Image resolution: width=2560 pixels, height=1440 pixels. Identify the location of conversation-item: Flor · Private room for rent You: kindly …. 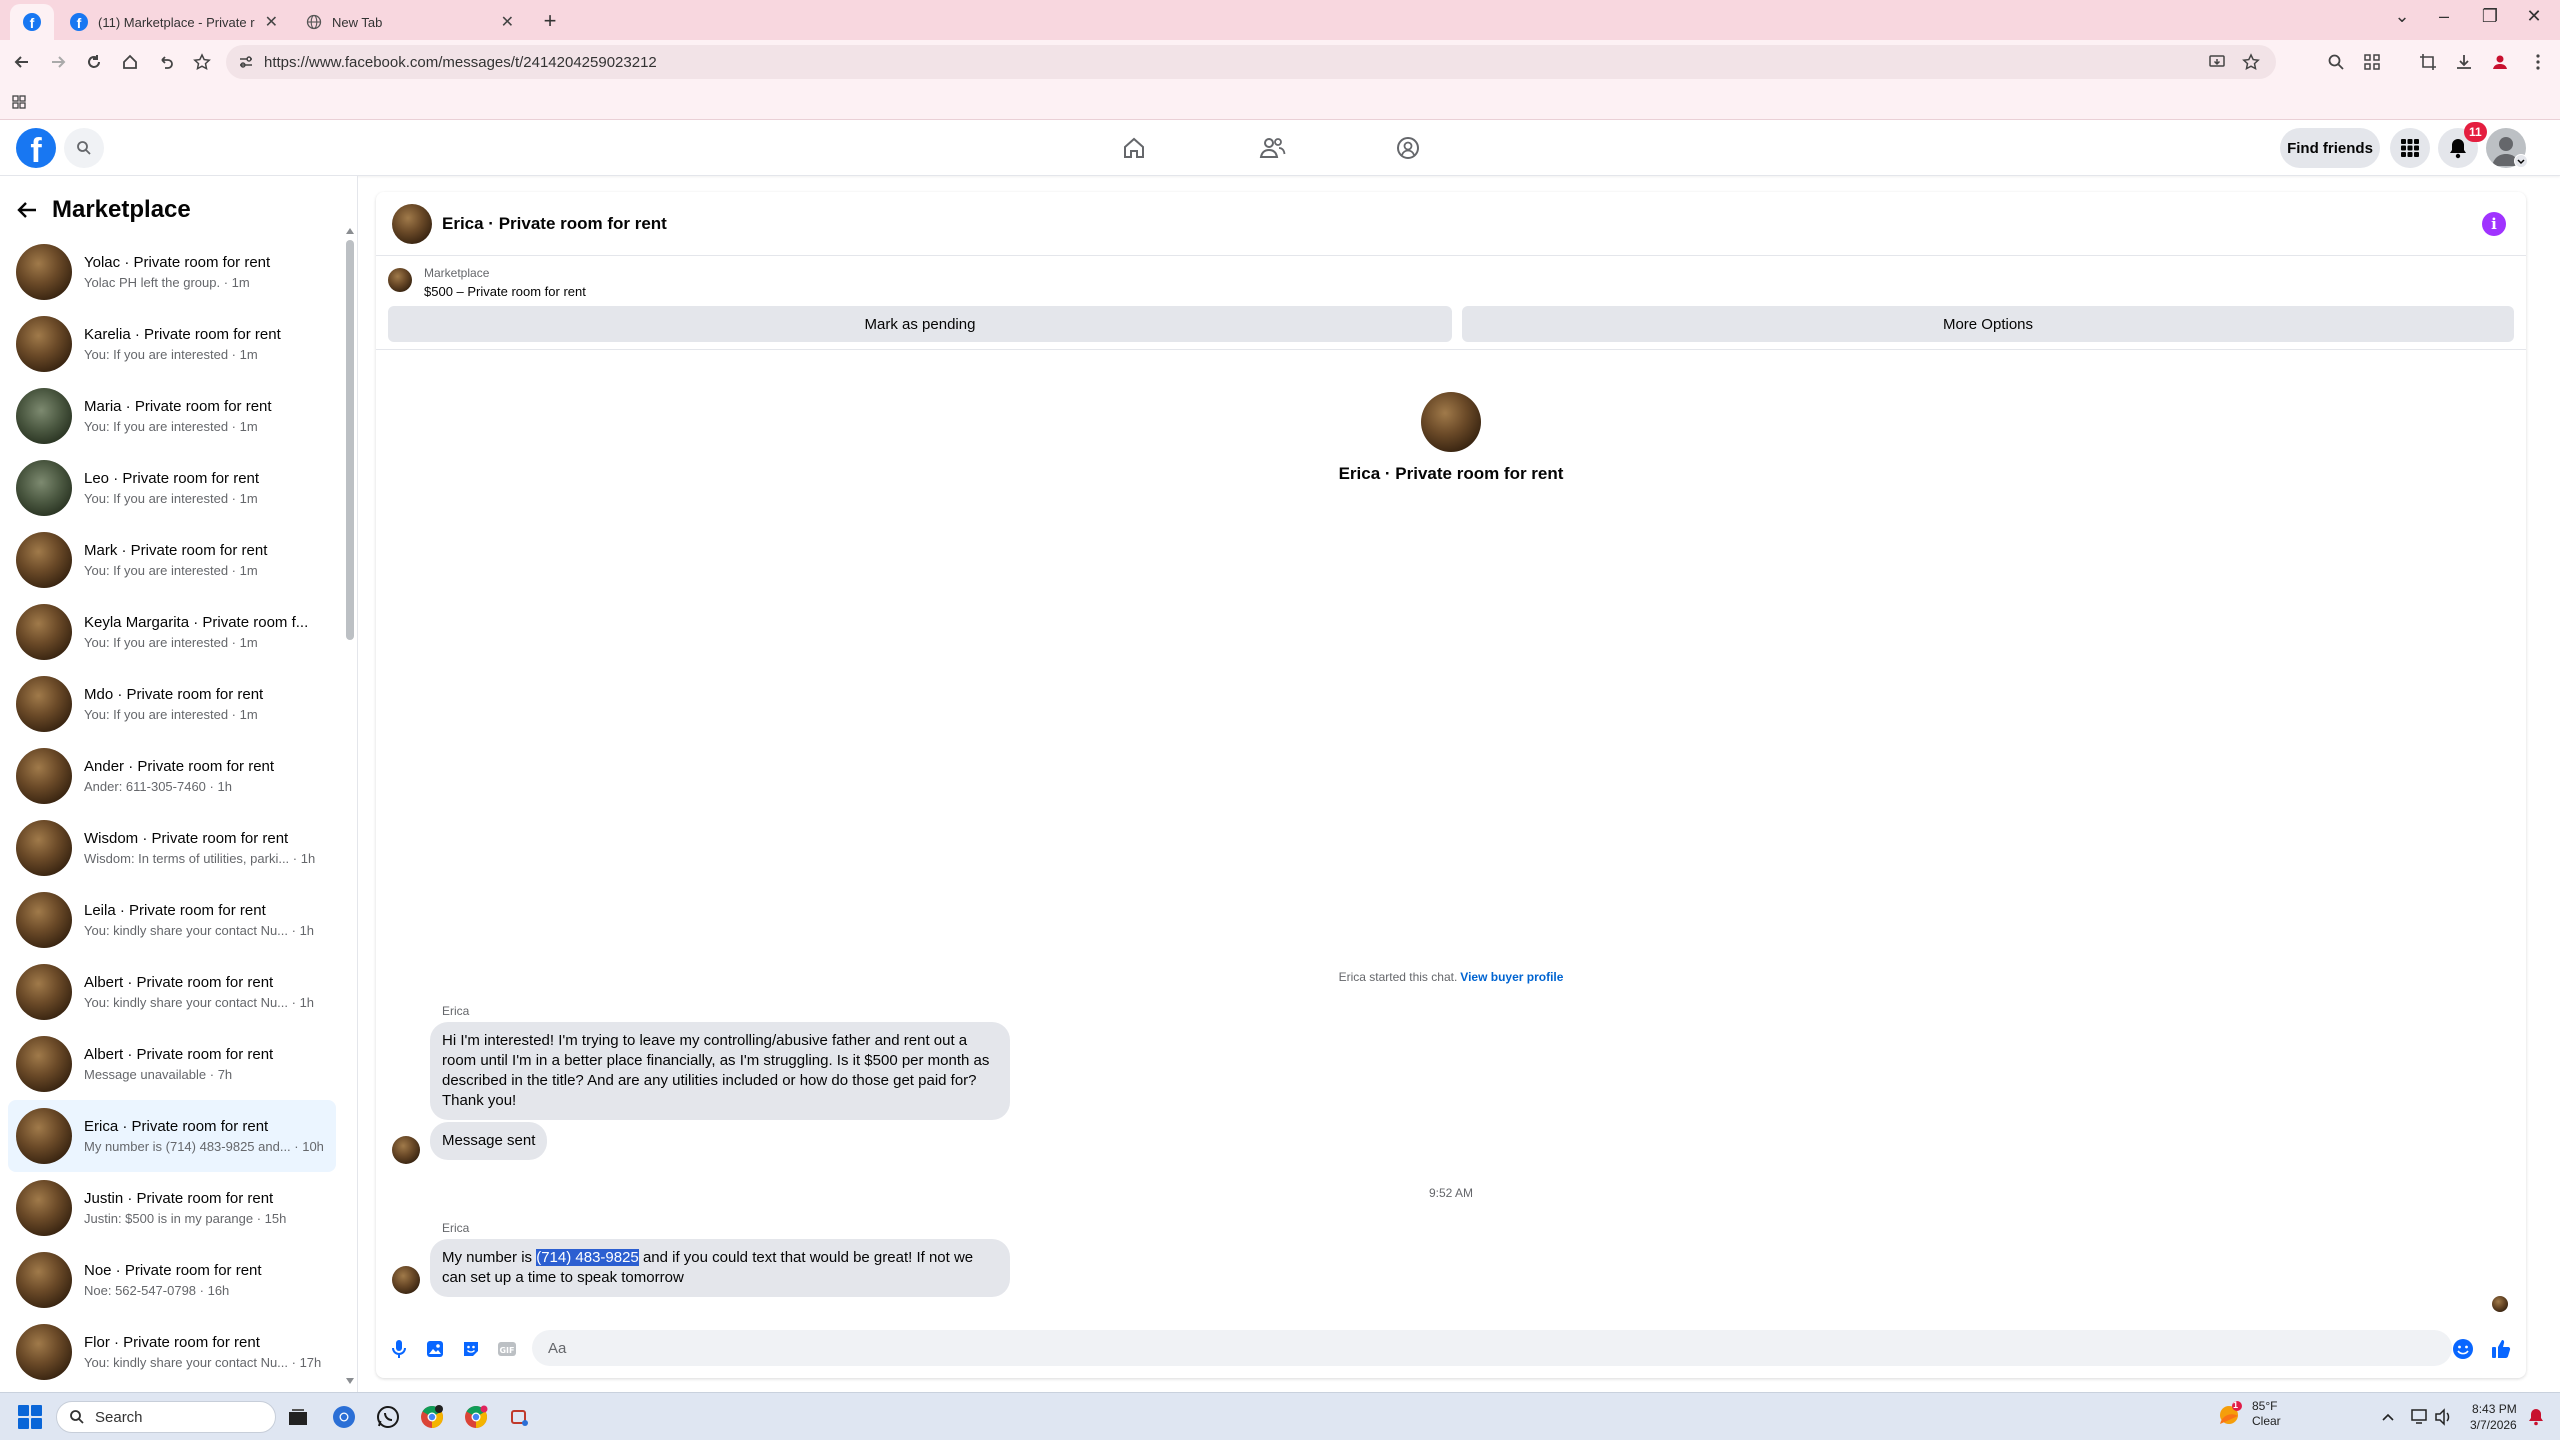
(172, 1352).